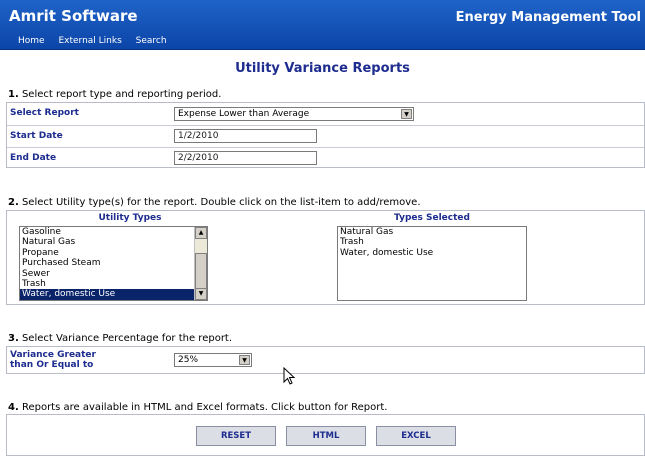 Image resolution: width=645 pixels, height=462 pixels. I want to click on variance-label: Variance Greater than Or Equal to, so click(53, 360).